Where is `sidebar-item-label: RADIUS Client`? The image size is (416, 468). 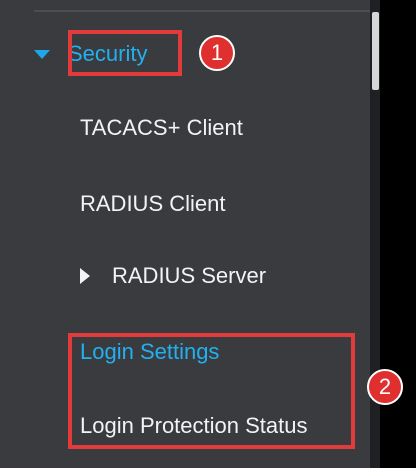 sidebar-item-label: RADIUS Client is located at coordinates (153, 203).